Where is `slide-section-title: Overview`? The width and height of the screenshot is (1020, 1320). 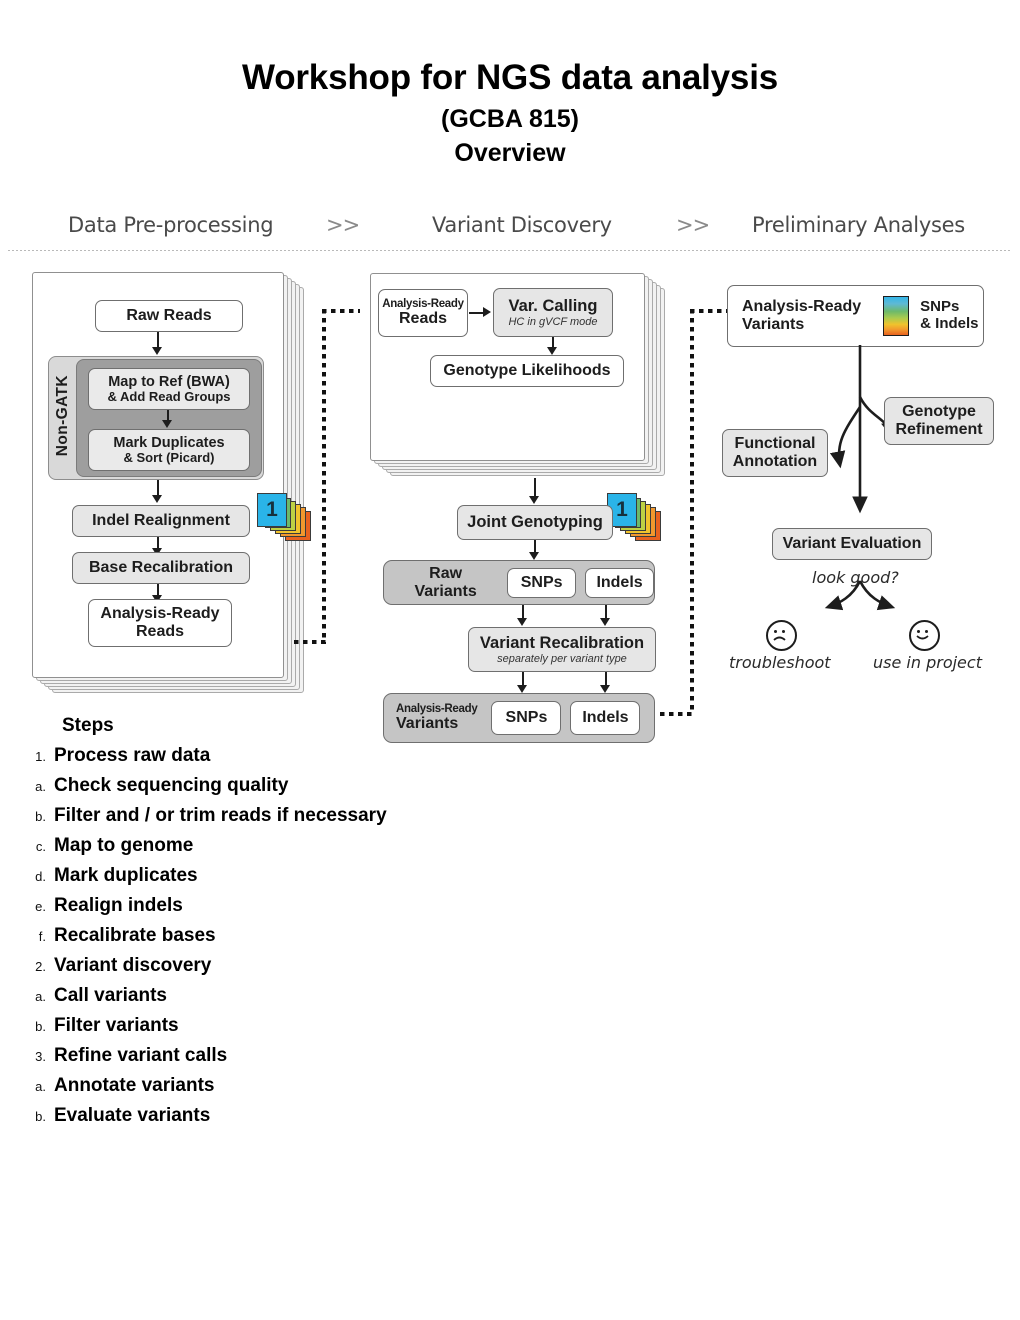
slide-section-title: Overview is located at coordinates (510, 152).